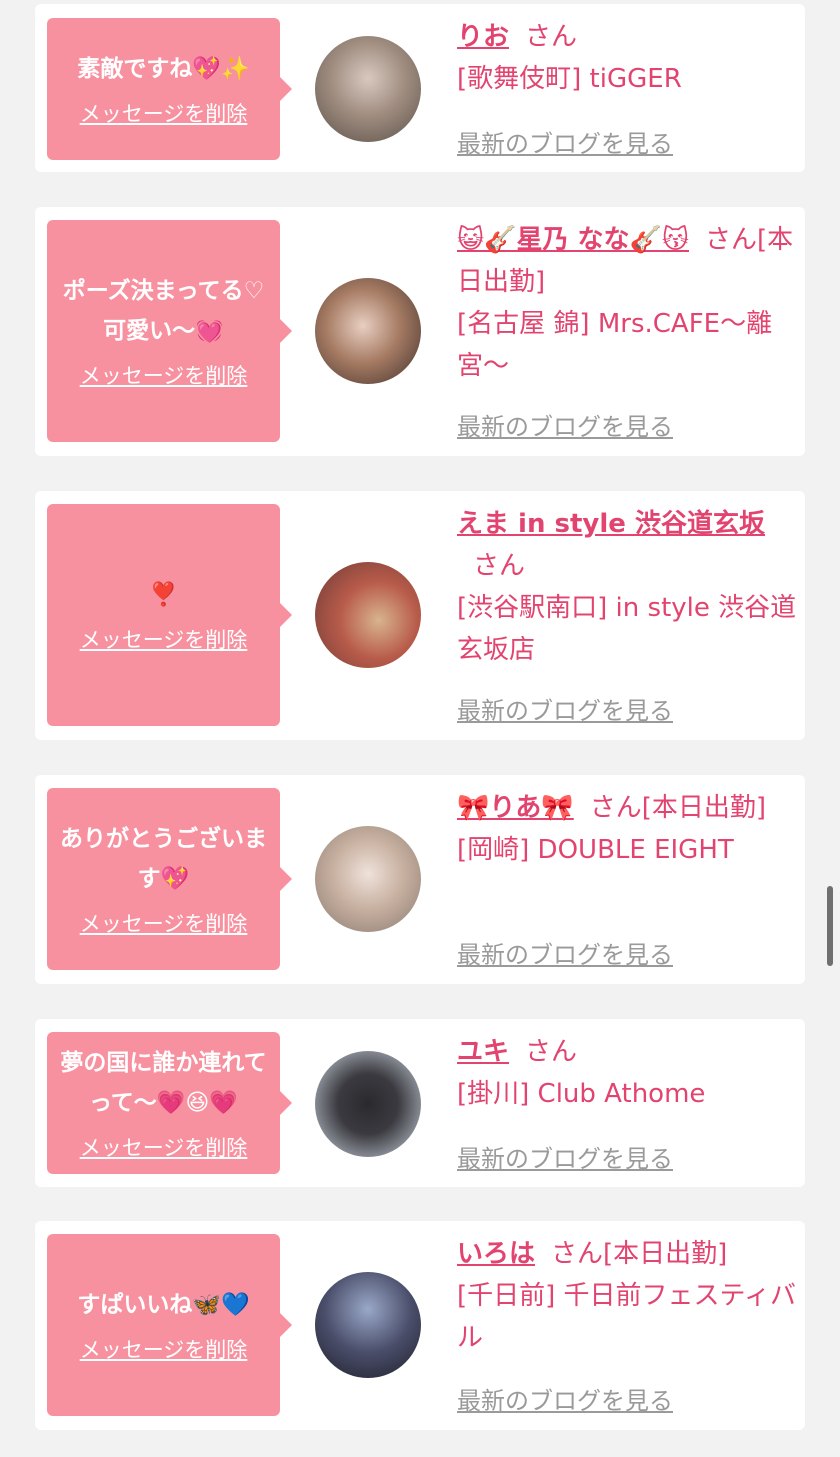 This screenshot has width=840, height=1457. I want to click on shop-name: [千日前] 千日前フェスティバル, so click(626, 1317).